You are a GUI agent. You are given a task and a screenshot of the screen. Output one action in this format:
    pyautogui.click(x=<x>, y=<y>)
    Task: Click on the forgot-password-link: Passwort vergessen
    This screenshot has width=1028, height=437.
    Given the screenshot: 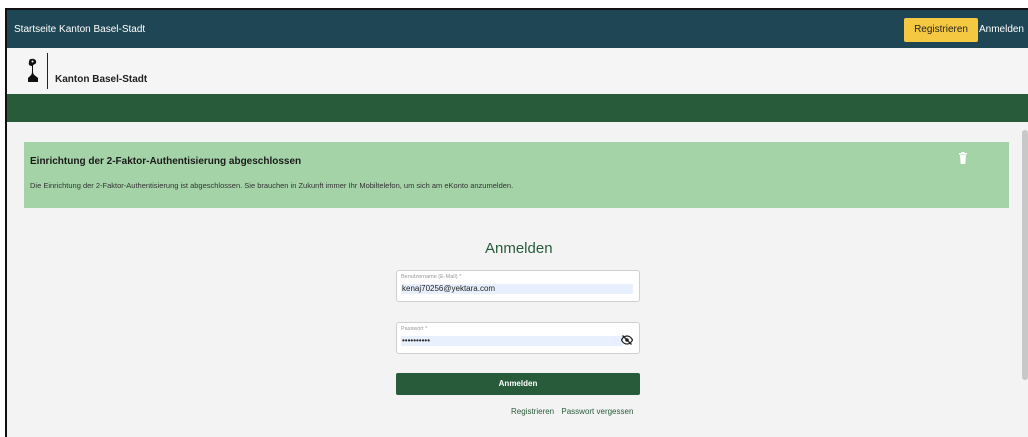 What is the action you would take?
    pyautogui.click(x=597, y=411)
    